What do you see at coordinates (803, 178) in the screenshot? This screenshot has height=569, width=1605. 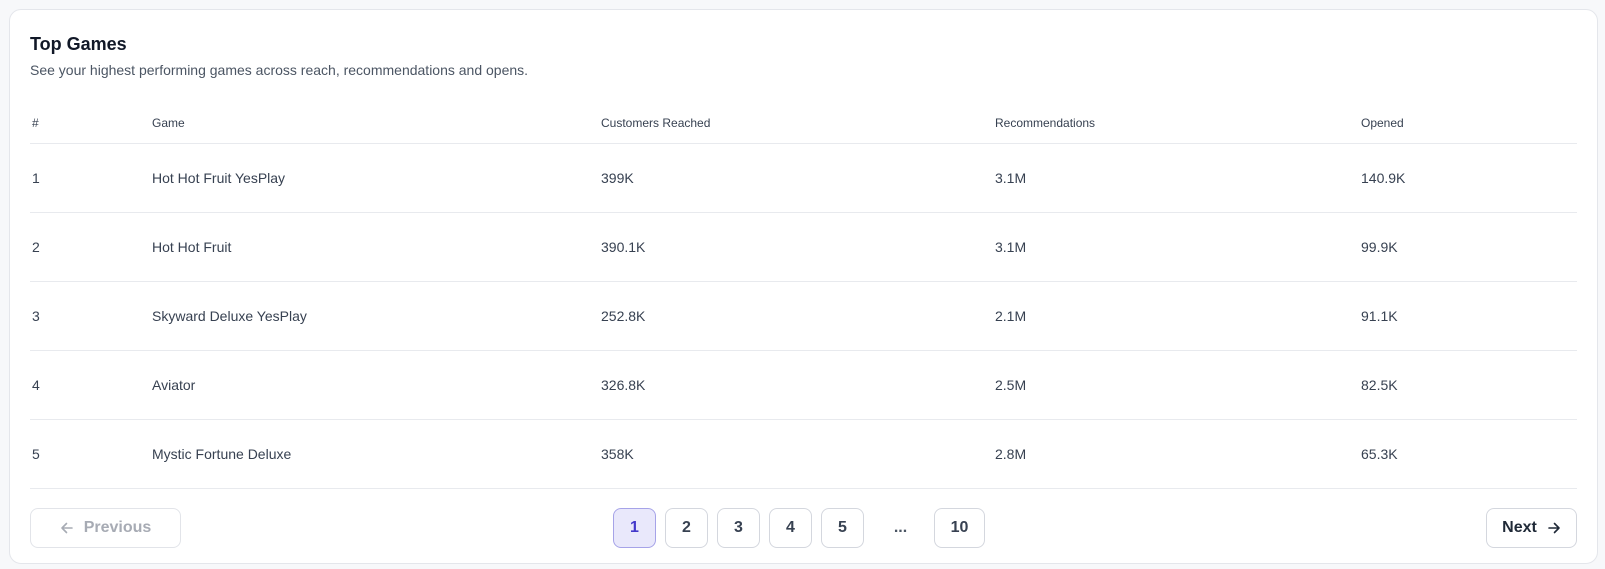 I see `table-row: 1 Hot Hot Fruit YesPlay 399K 3.1M 140.9K` at bounding box center [803, 178].